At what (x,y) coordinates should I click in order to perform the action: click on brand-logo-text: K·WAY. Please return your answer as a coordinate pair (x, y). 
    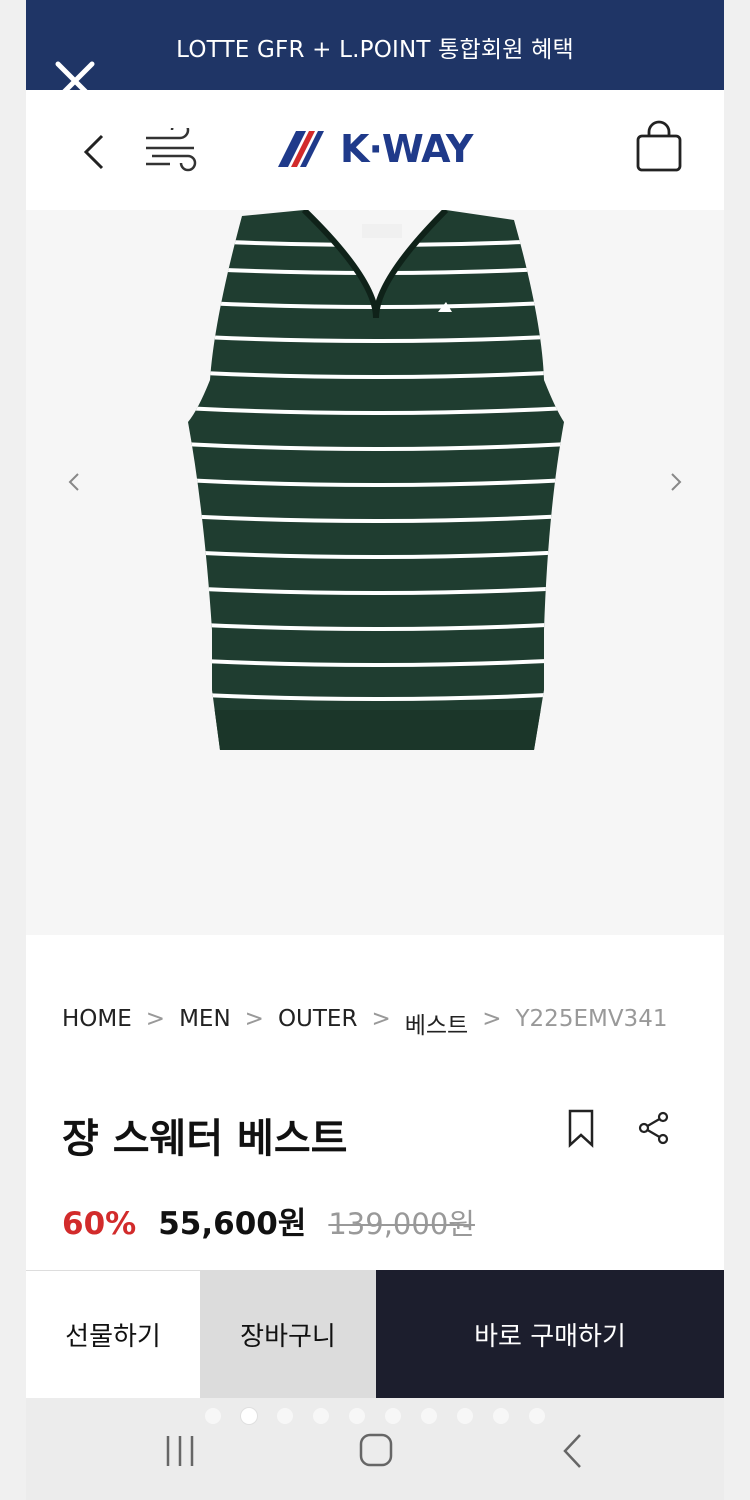
    Looking at the image, I should click on (406, 149).